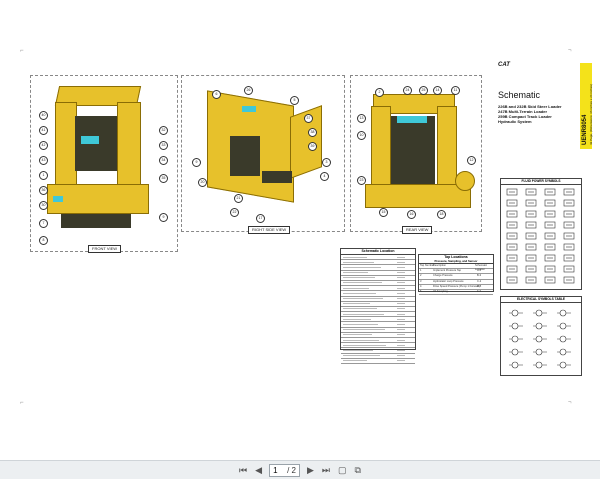  What do you see at coordinates (358, 470) in the screenshot?
I see `two-page-view-icon: ⧉` at bounding box center [358, 470].